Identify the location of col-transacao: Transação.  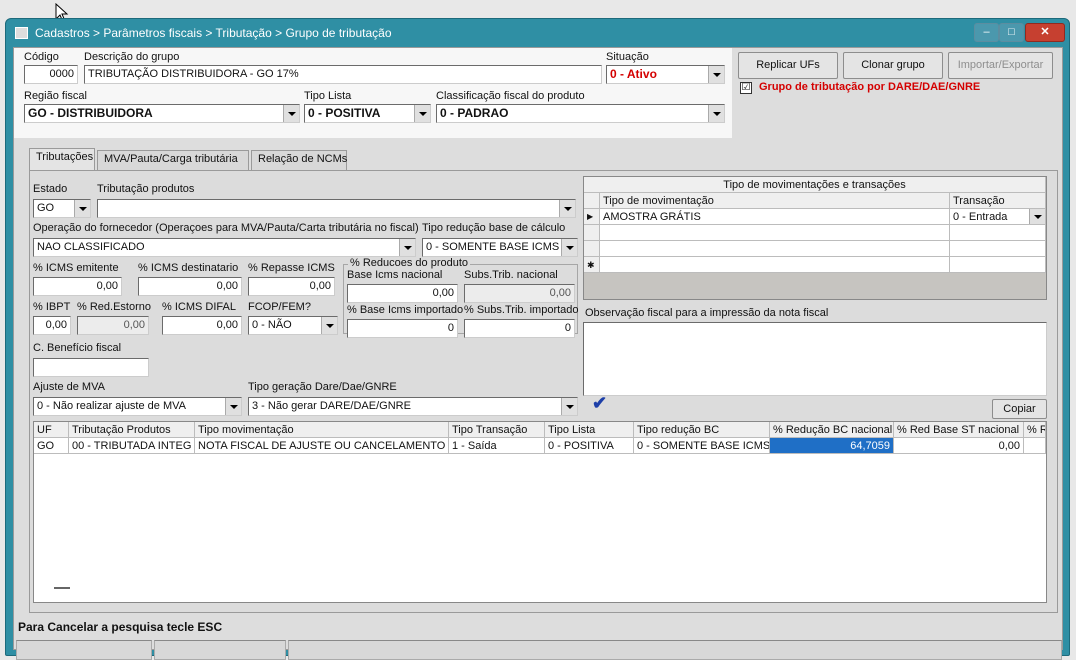
(998, 201).